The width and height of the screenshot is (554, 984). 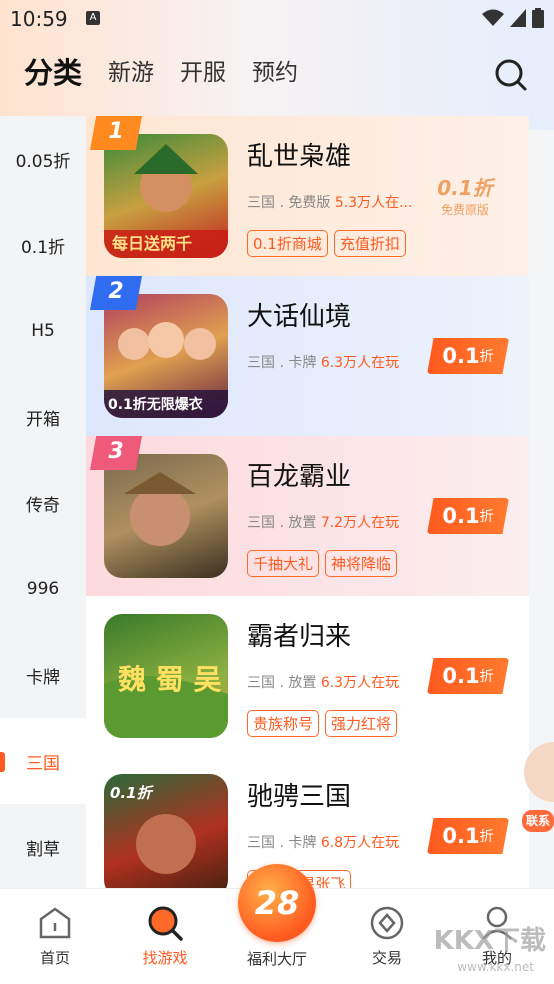 I want to click on game-tag: 充值折扣, so click(x=369, y=243).